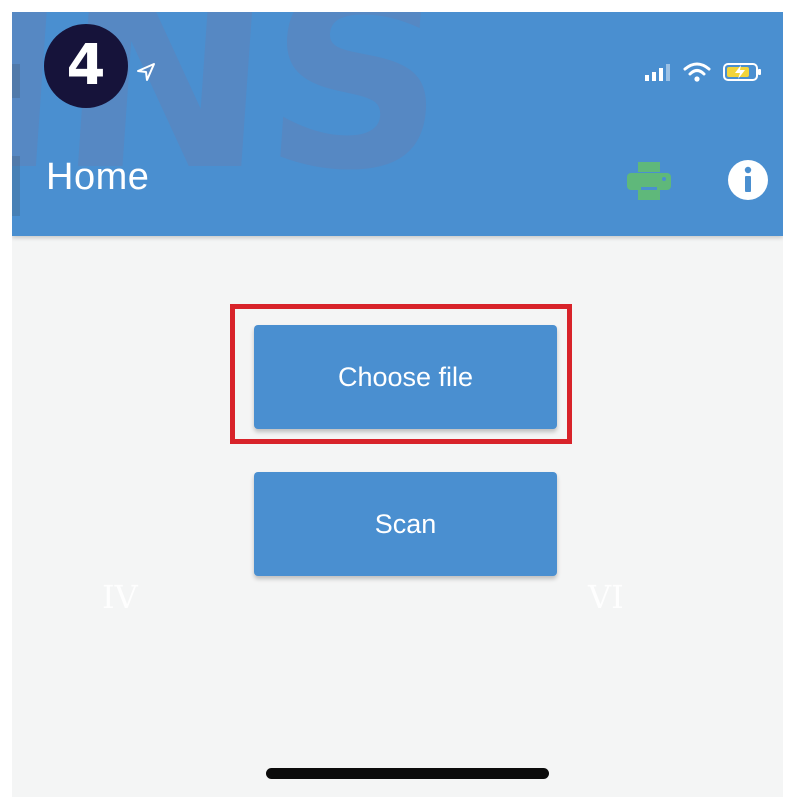 This screenshot has width=789, height=799. Describe the element at coordinates (748, 180) in the screenshot. I see `info-icon` at that location.